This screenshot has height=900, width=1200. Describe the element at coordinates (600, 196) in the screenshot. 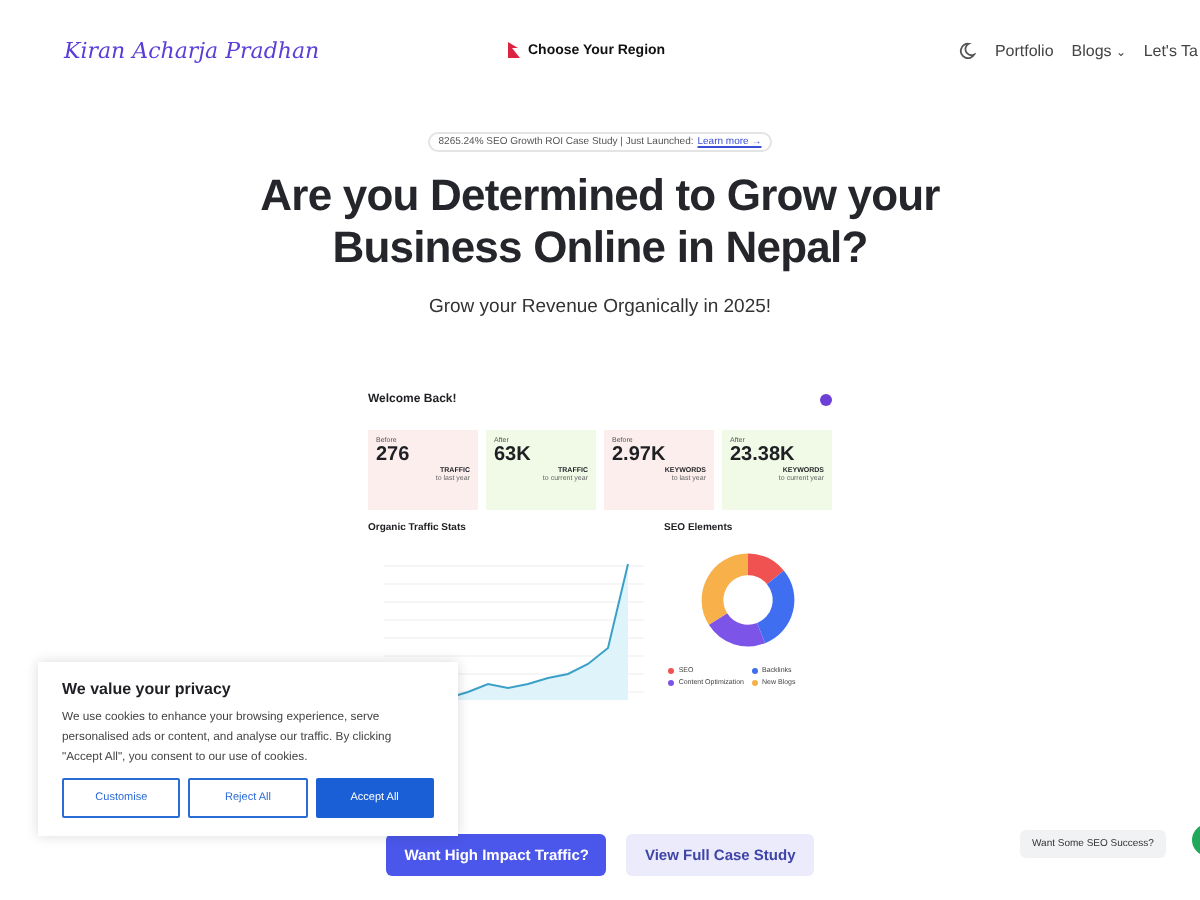

I see `hero-title: Are you Determined to Grow your` at that location.